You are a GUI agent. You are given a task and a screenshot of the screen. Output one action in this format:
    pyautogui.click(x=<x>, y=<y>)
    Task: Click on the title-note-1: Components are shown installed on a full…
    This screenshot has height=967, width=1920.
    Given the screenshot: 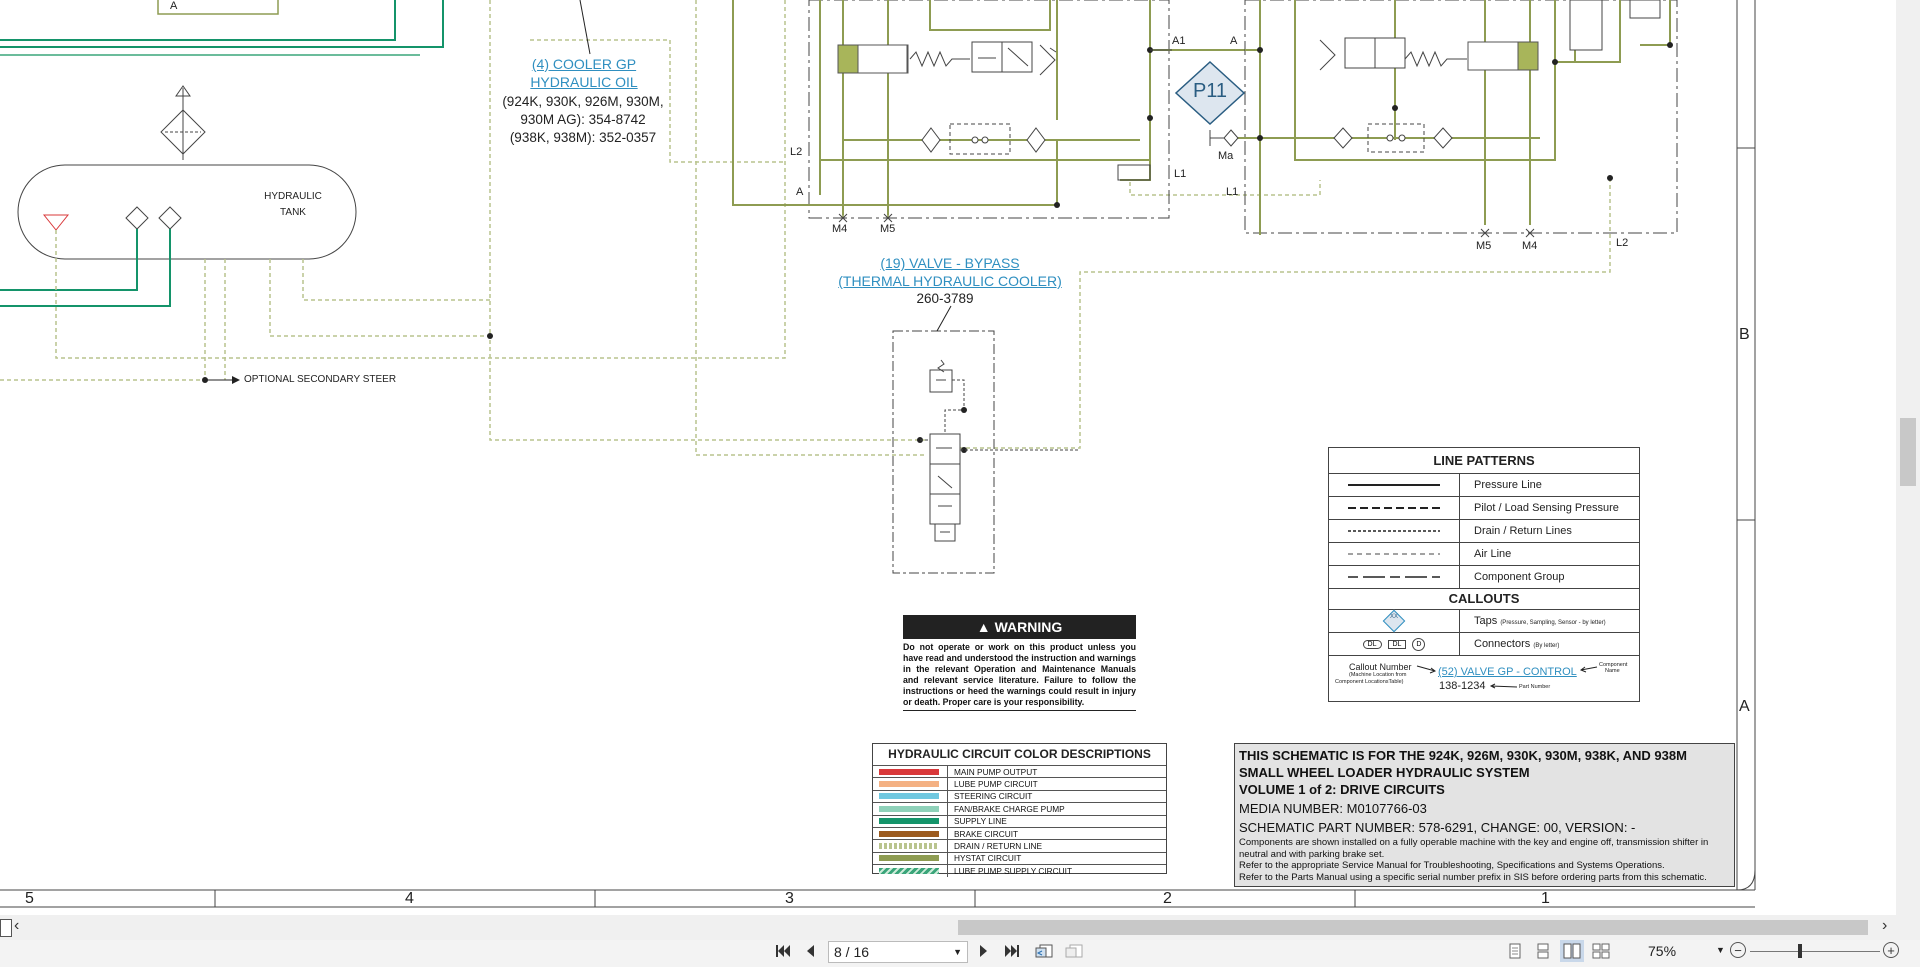 What is the action you would take?
    pyautogui.click(x=1474, y=848)
    